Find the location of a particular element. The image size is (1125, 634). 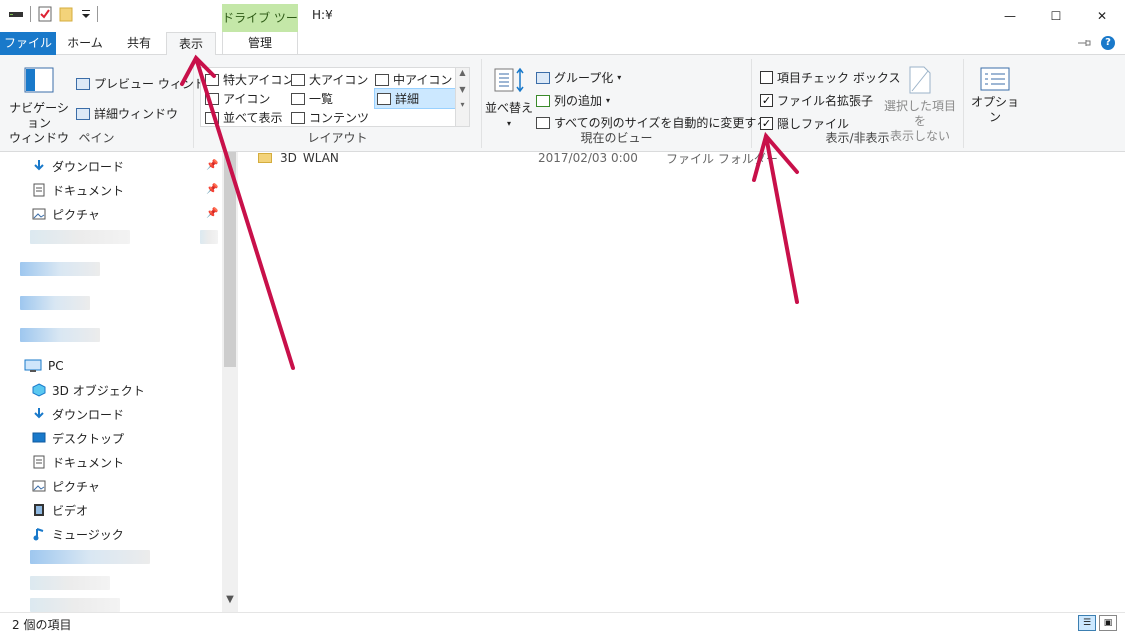

details-pane-button: 詳細ウィンドウ is located at coordinates (127, 113).